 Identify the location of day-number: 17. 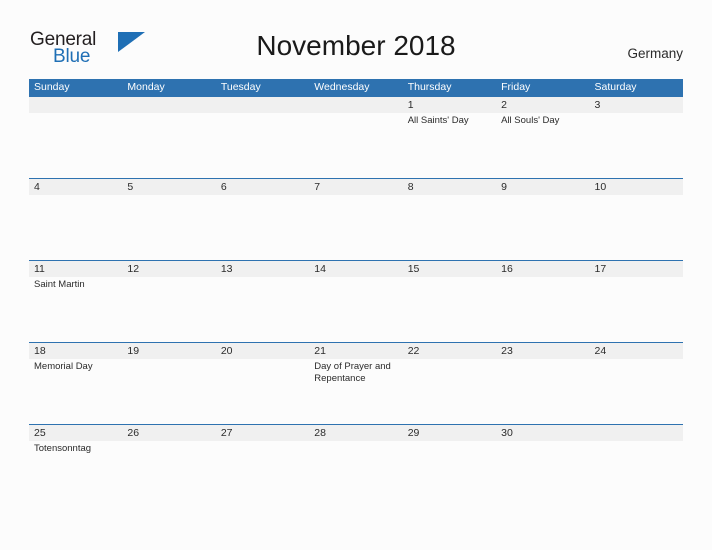
(636, 269).